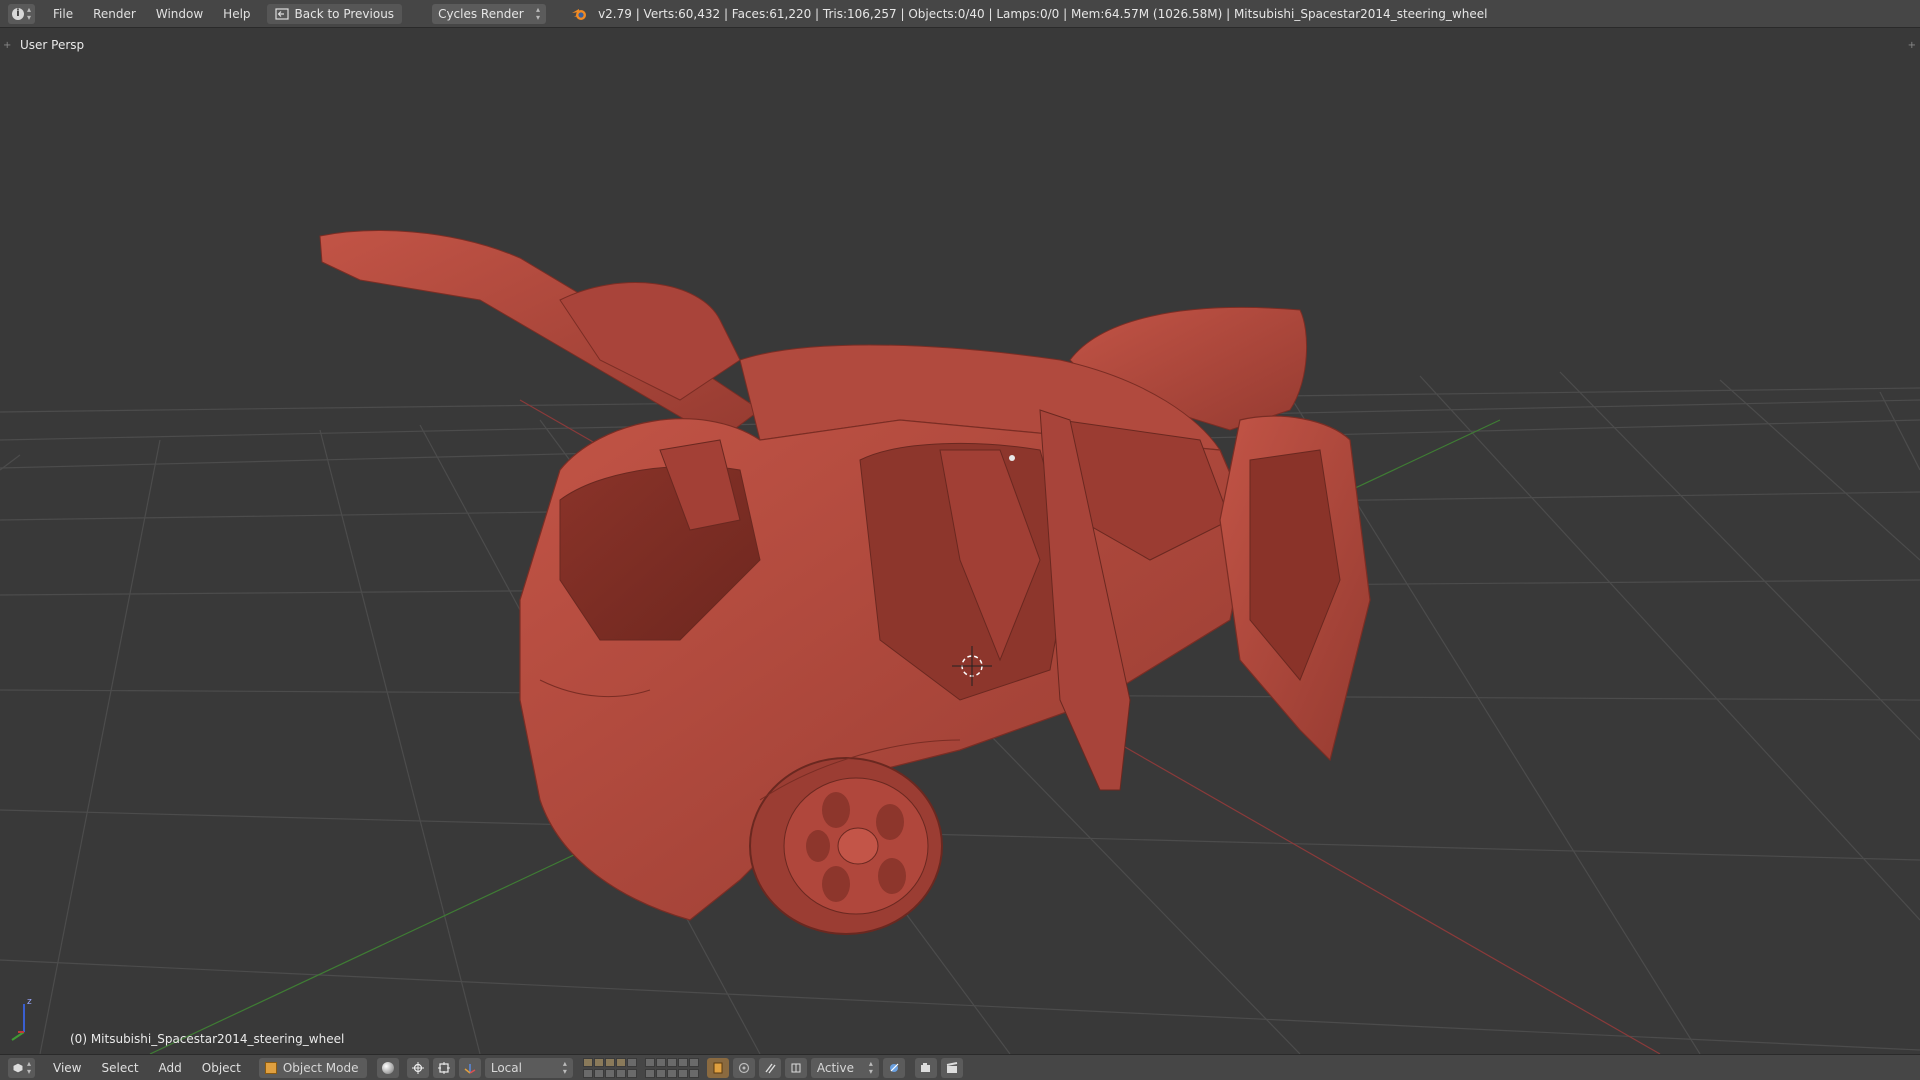 The height and width of the screenshot is (1080, 1920). What do you see at coordinates (481, 13) in the screenshot?
I see `render-engine-value: Cycles Render` at bounding box center [481, 13].